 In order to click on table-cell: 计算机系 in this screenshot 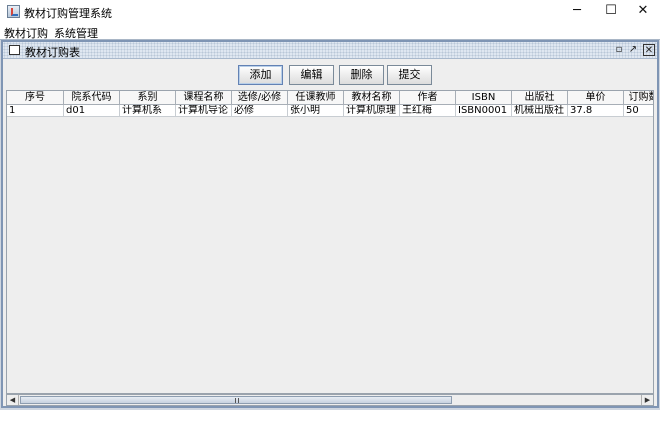, I will do `click(148, 111)`.